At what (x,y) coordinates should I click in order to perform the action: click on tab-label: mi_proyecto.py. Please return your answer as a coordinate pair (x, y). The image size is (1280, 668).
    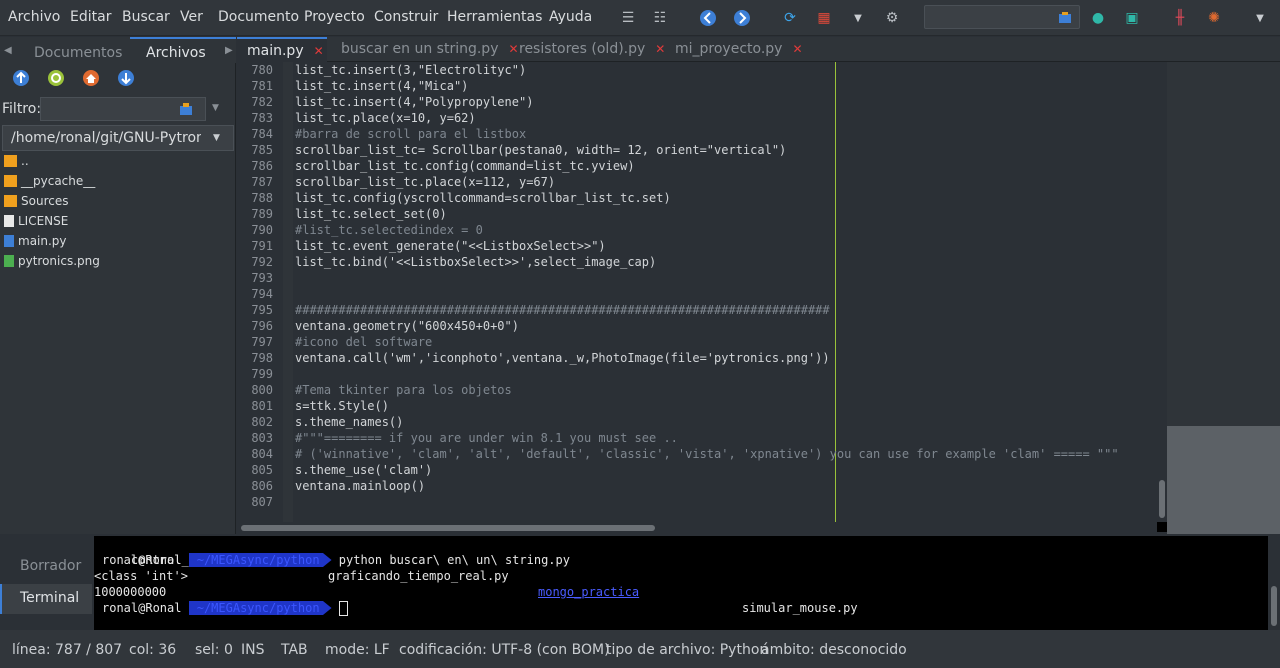
    Looking at the image, I should click on (729, 49).